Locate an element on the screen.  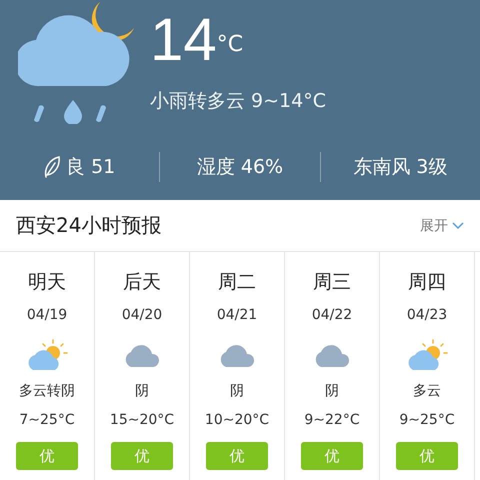
leaf-icon is located at coordinates (52, 167).